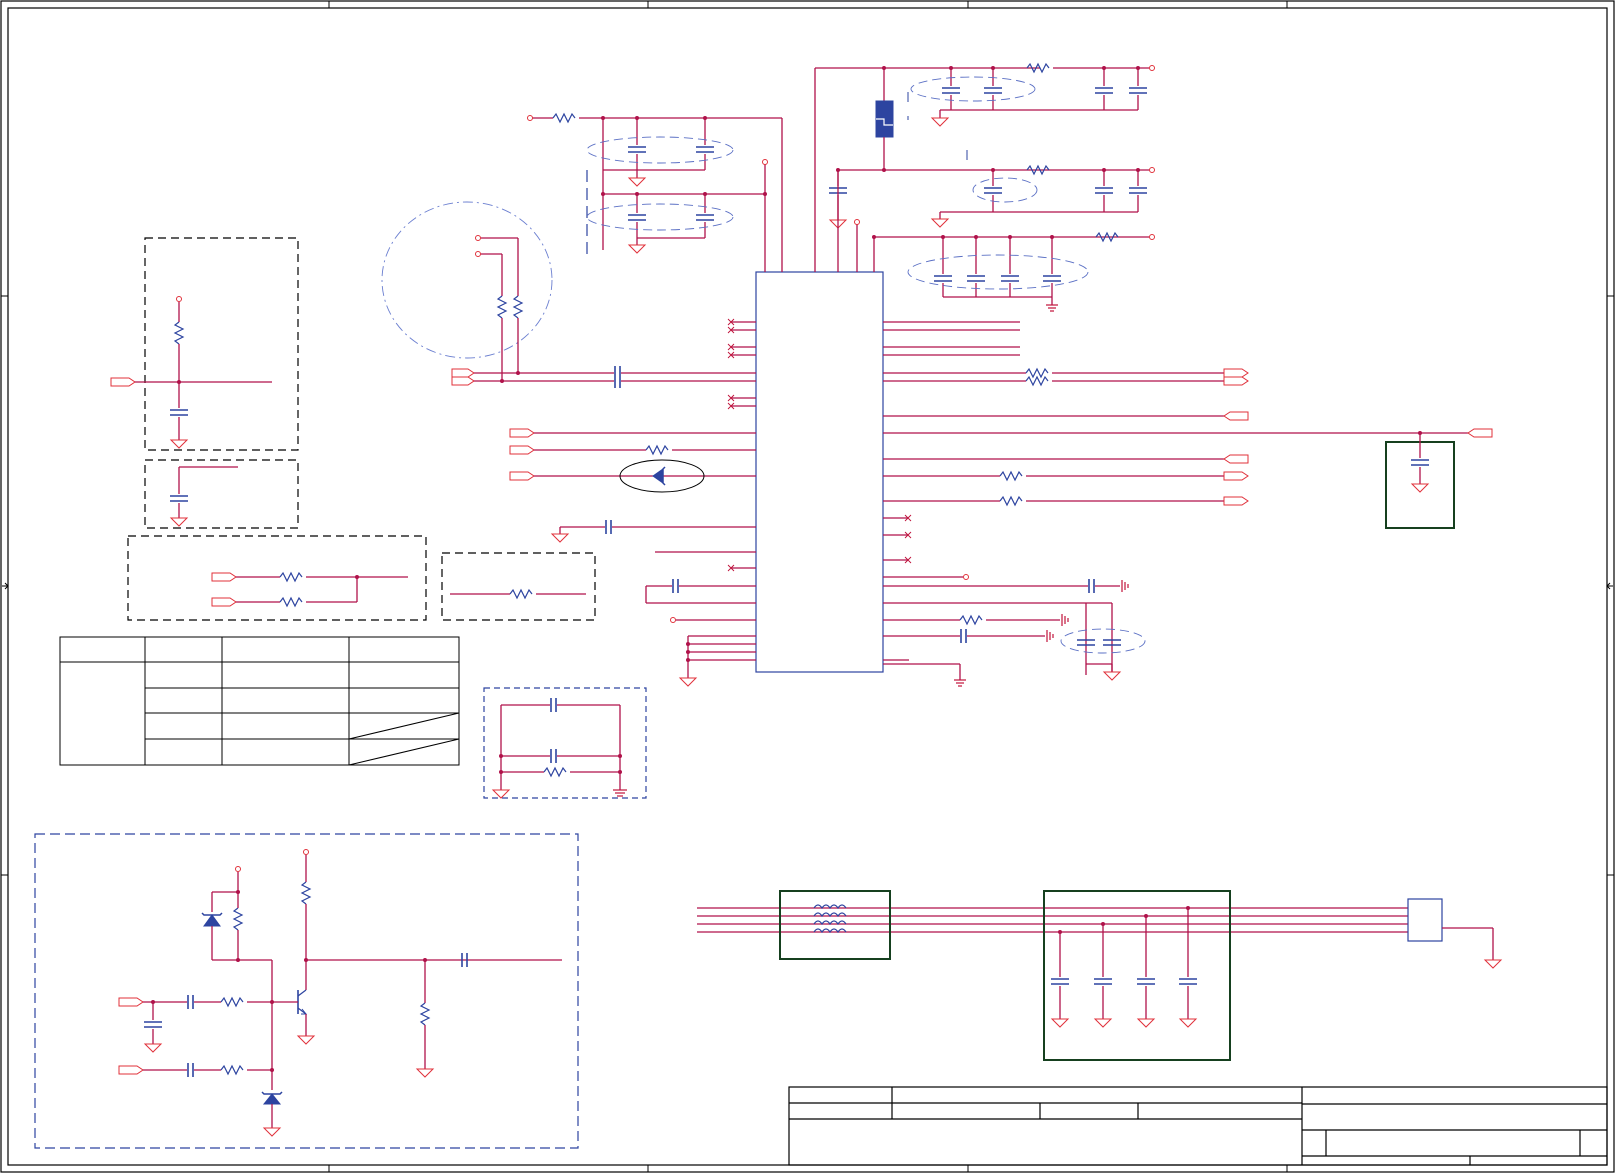 The width and height of the screenshot is (1615, 1173). Describe the element at coordinates (830, 919) in the screenshot. I see `inductor-icon` at that location.